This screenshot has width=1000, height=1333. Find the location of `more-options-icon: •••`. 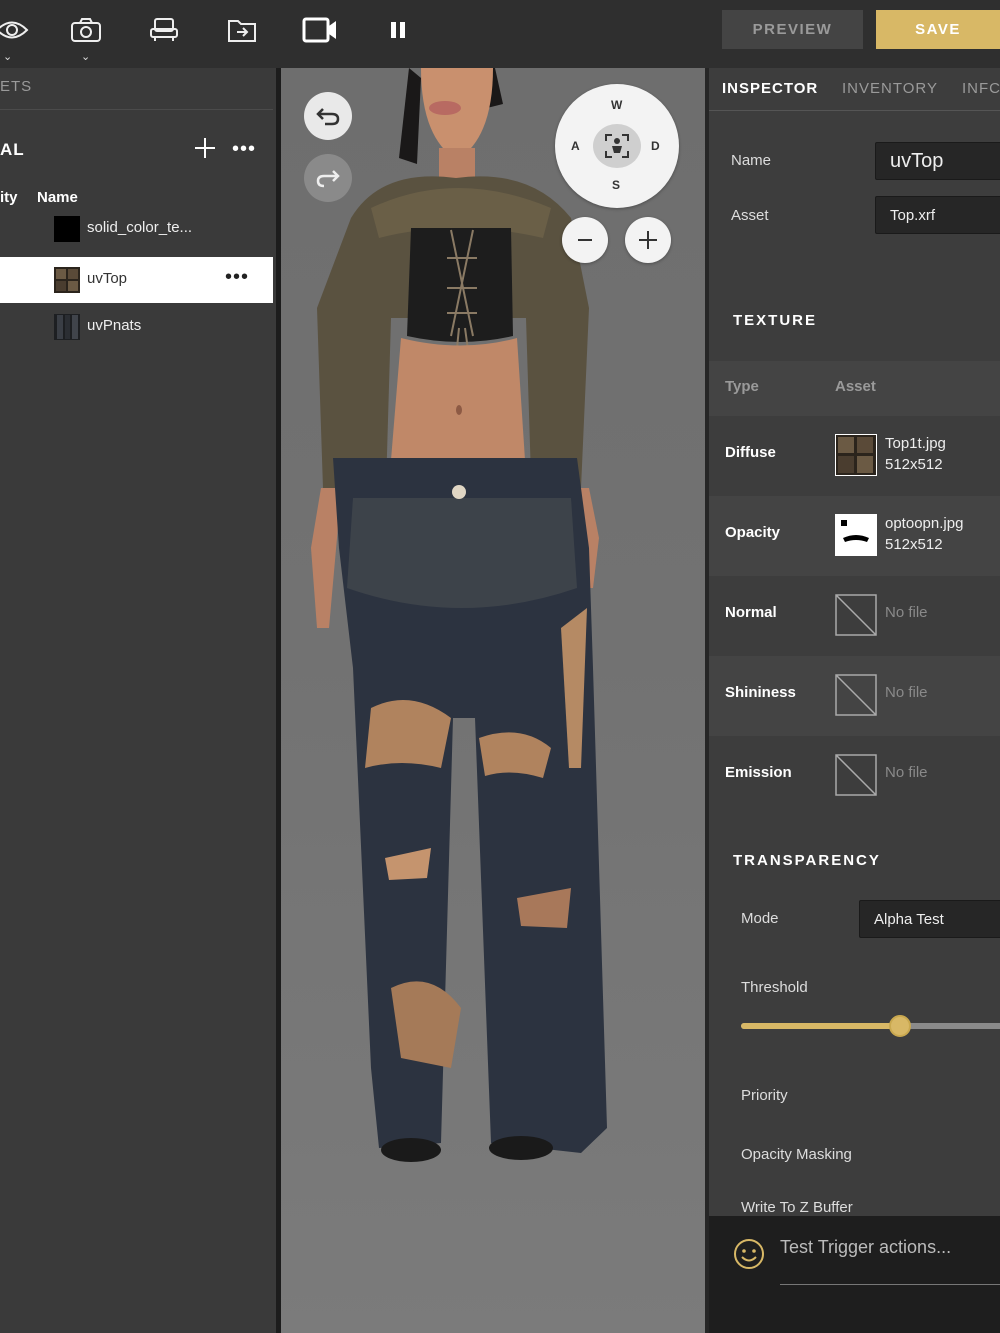

more-options-icon: ••• is located at coordinates (244, 149).